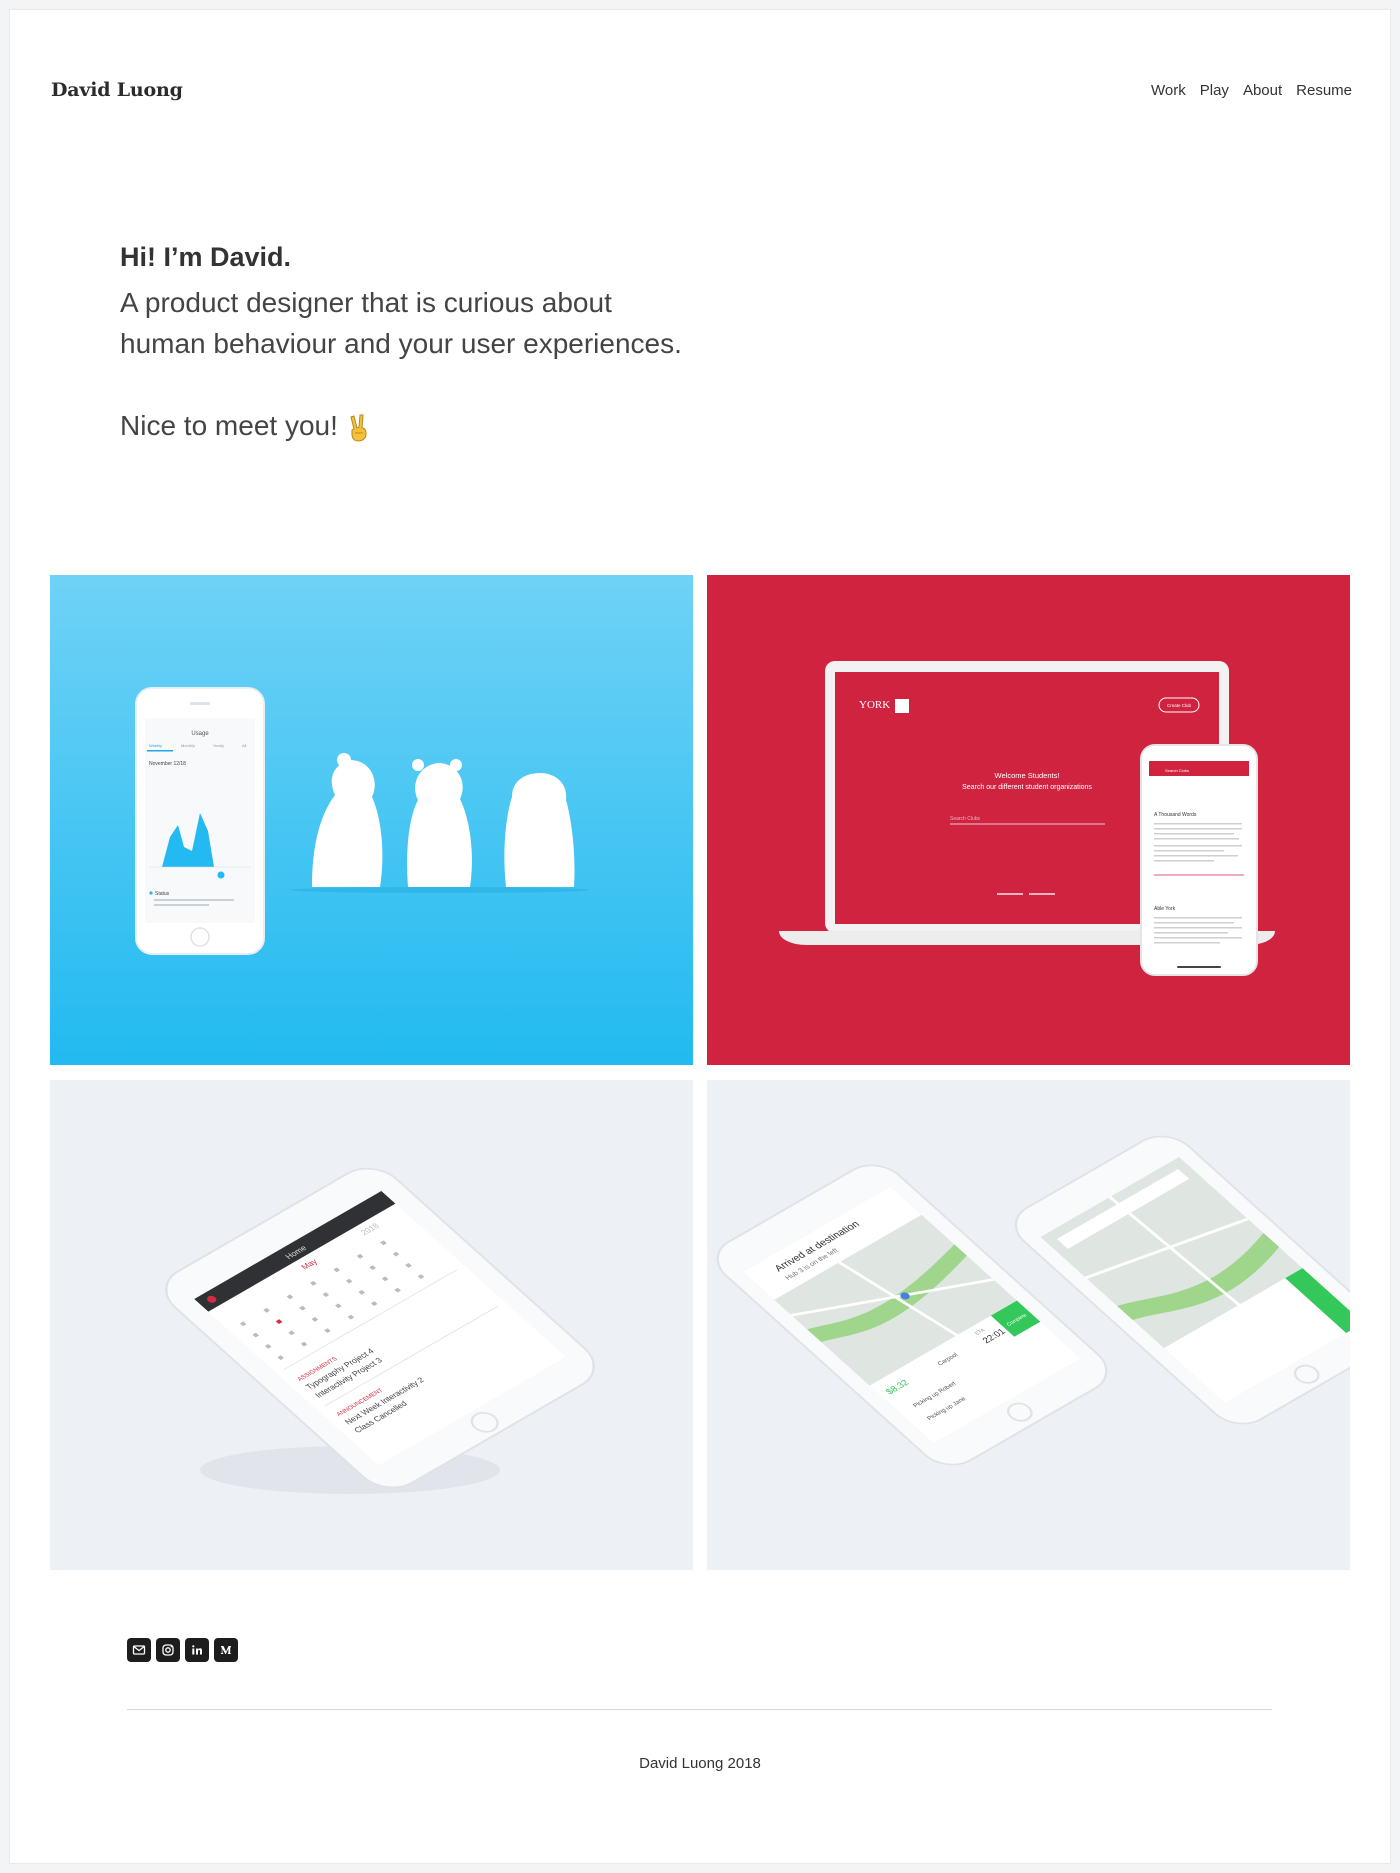 The image size is (1400, 1873). I want to click on svg-text: Status, so click(162, 894).